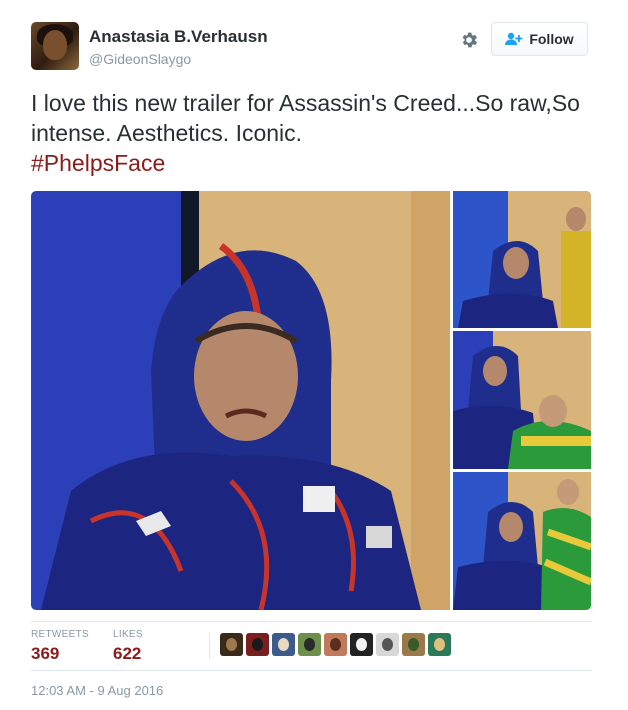  Describe the element at coordinates (140, 59) in the screenshot. I see `user-handle: @GideonSlaygo` at that location.